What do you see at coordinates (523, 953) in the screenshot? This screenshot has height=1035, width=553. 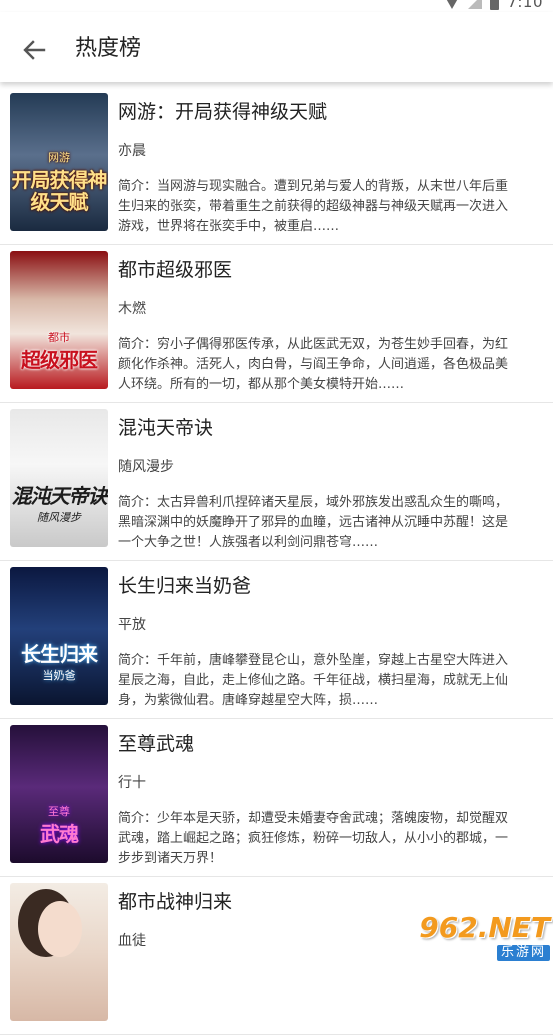 I see `watermark-label: 乐游网` at bounding box center [523, 953].